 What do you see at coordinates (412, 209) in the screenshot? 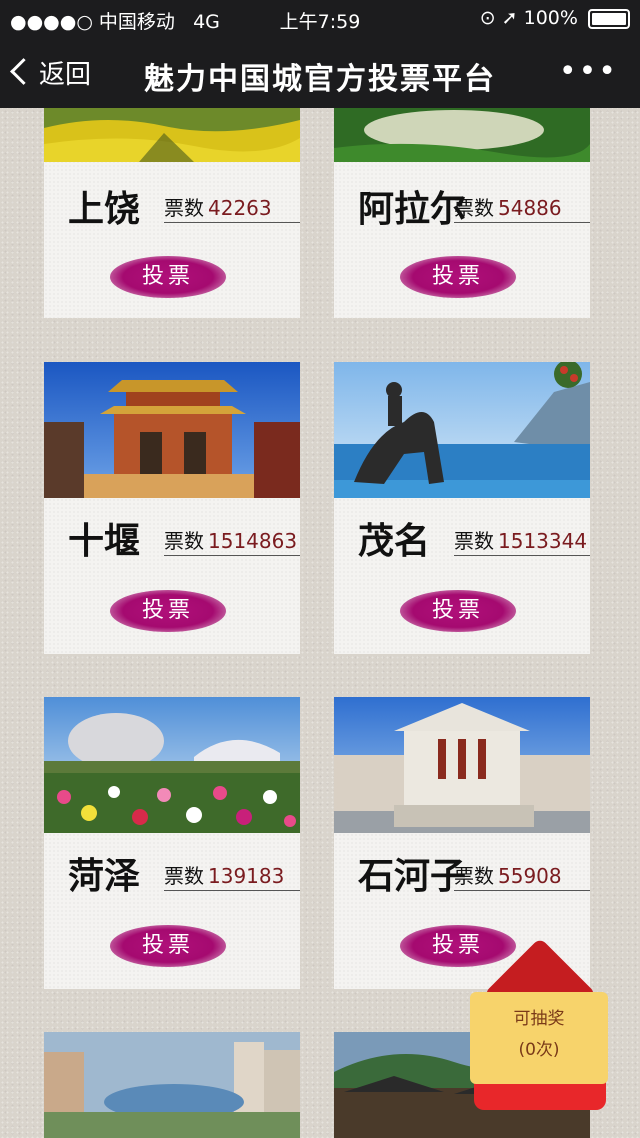
I see `city-name: 阿拉尔` at bounding box center [412, 209].